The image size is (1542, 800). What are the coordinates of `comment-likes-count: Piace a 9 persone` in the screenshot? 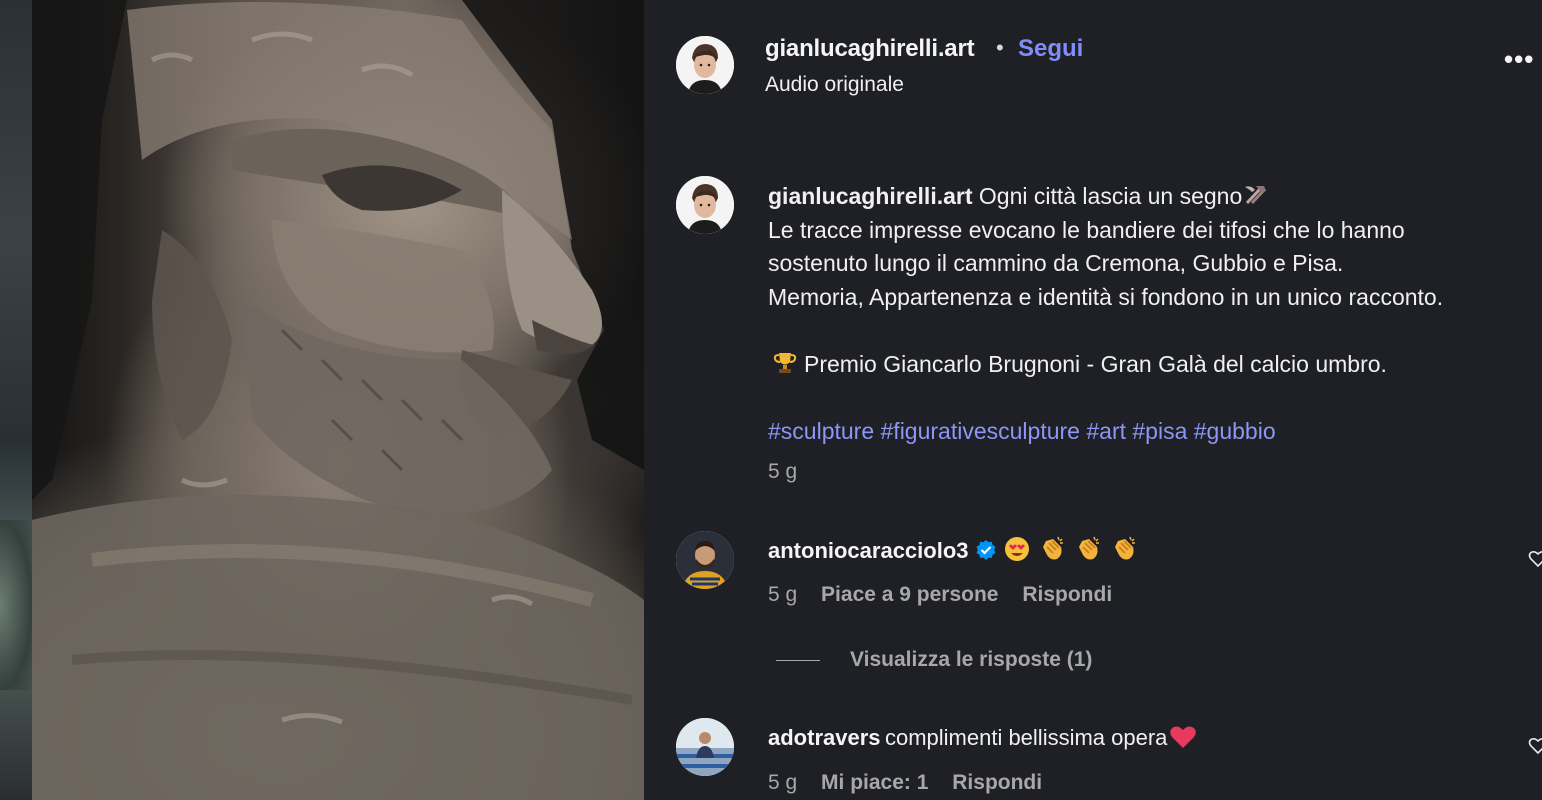 It's located at (909, 594).